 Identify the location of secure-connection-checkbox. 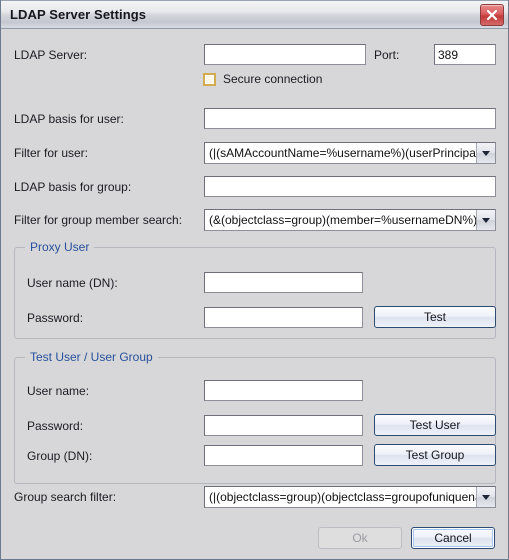
(209, 79).